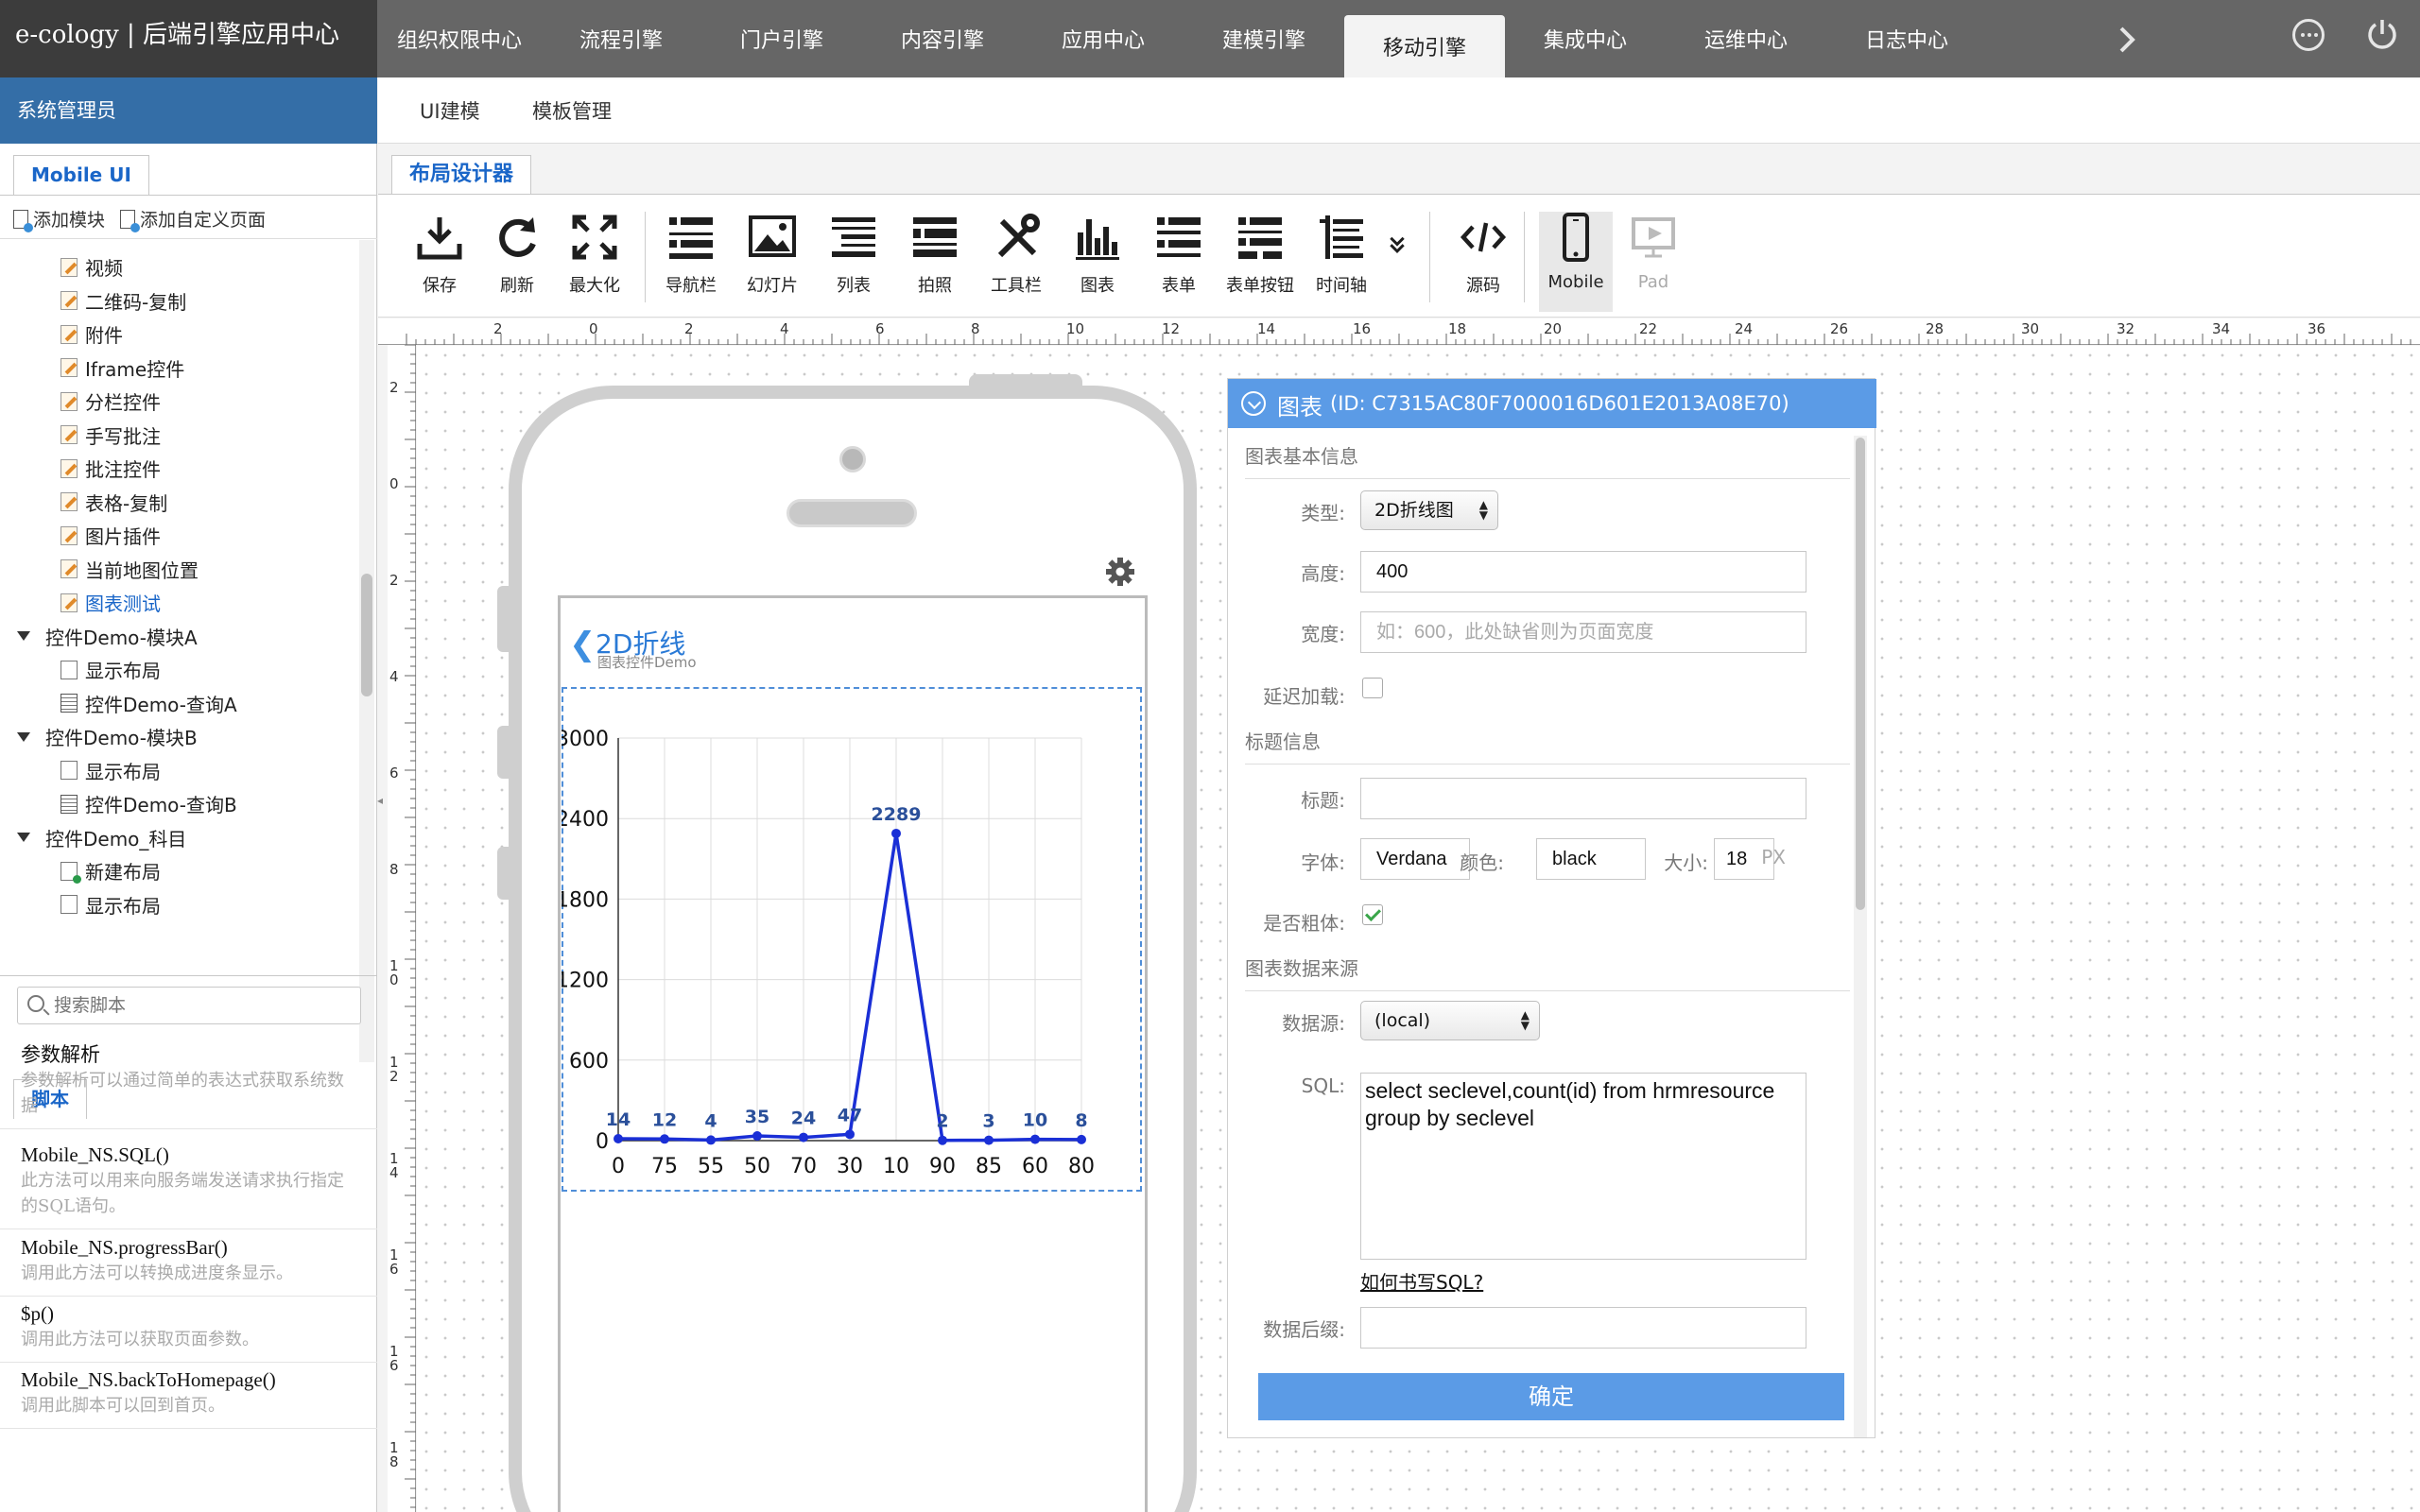 The width and height of the screenshot is (2420, 1512). What do you see at coordinates (853, 262) in the screenshot?
I see `toolbar-button-list: 列表` at bounding box center [853, 262].